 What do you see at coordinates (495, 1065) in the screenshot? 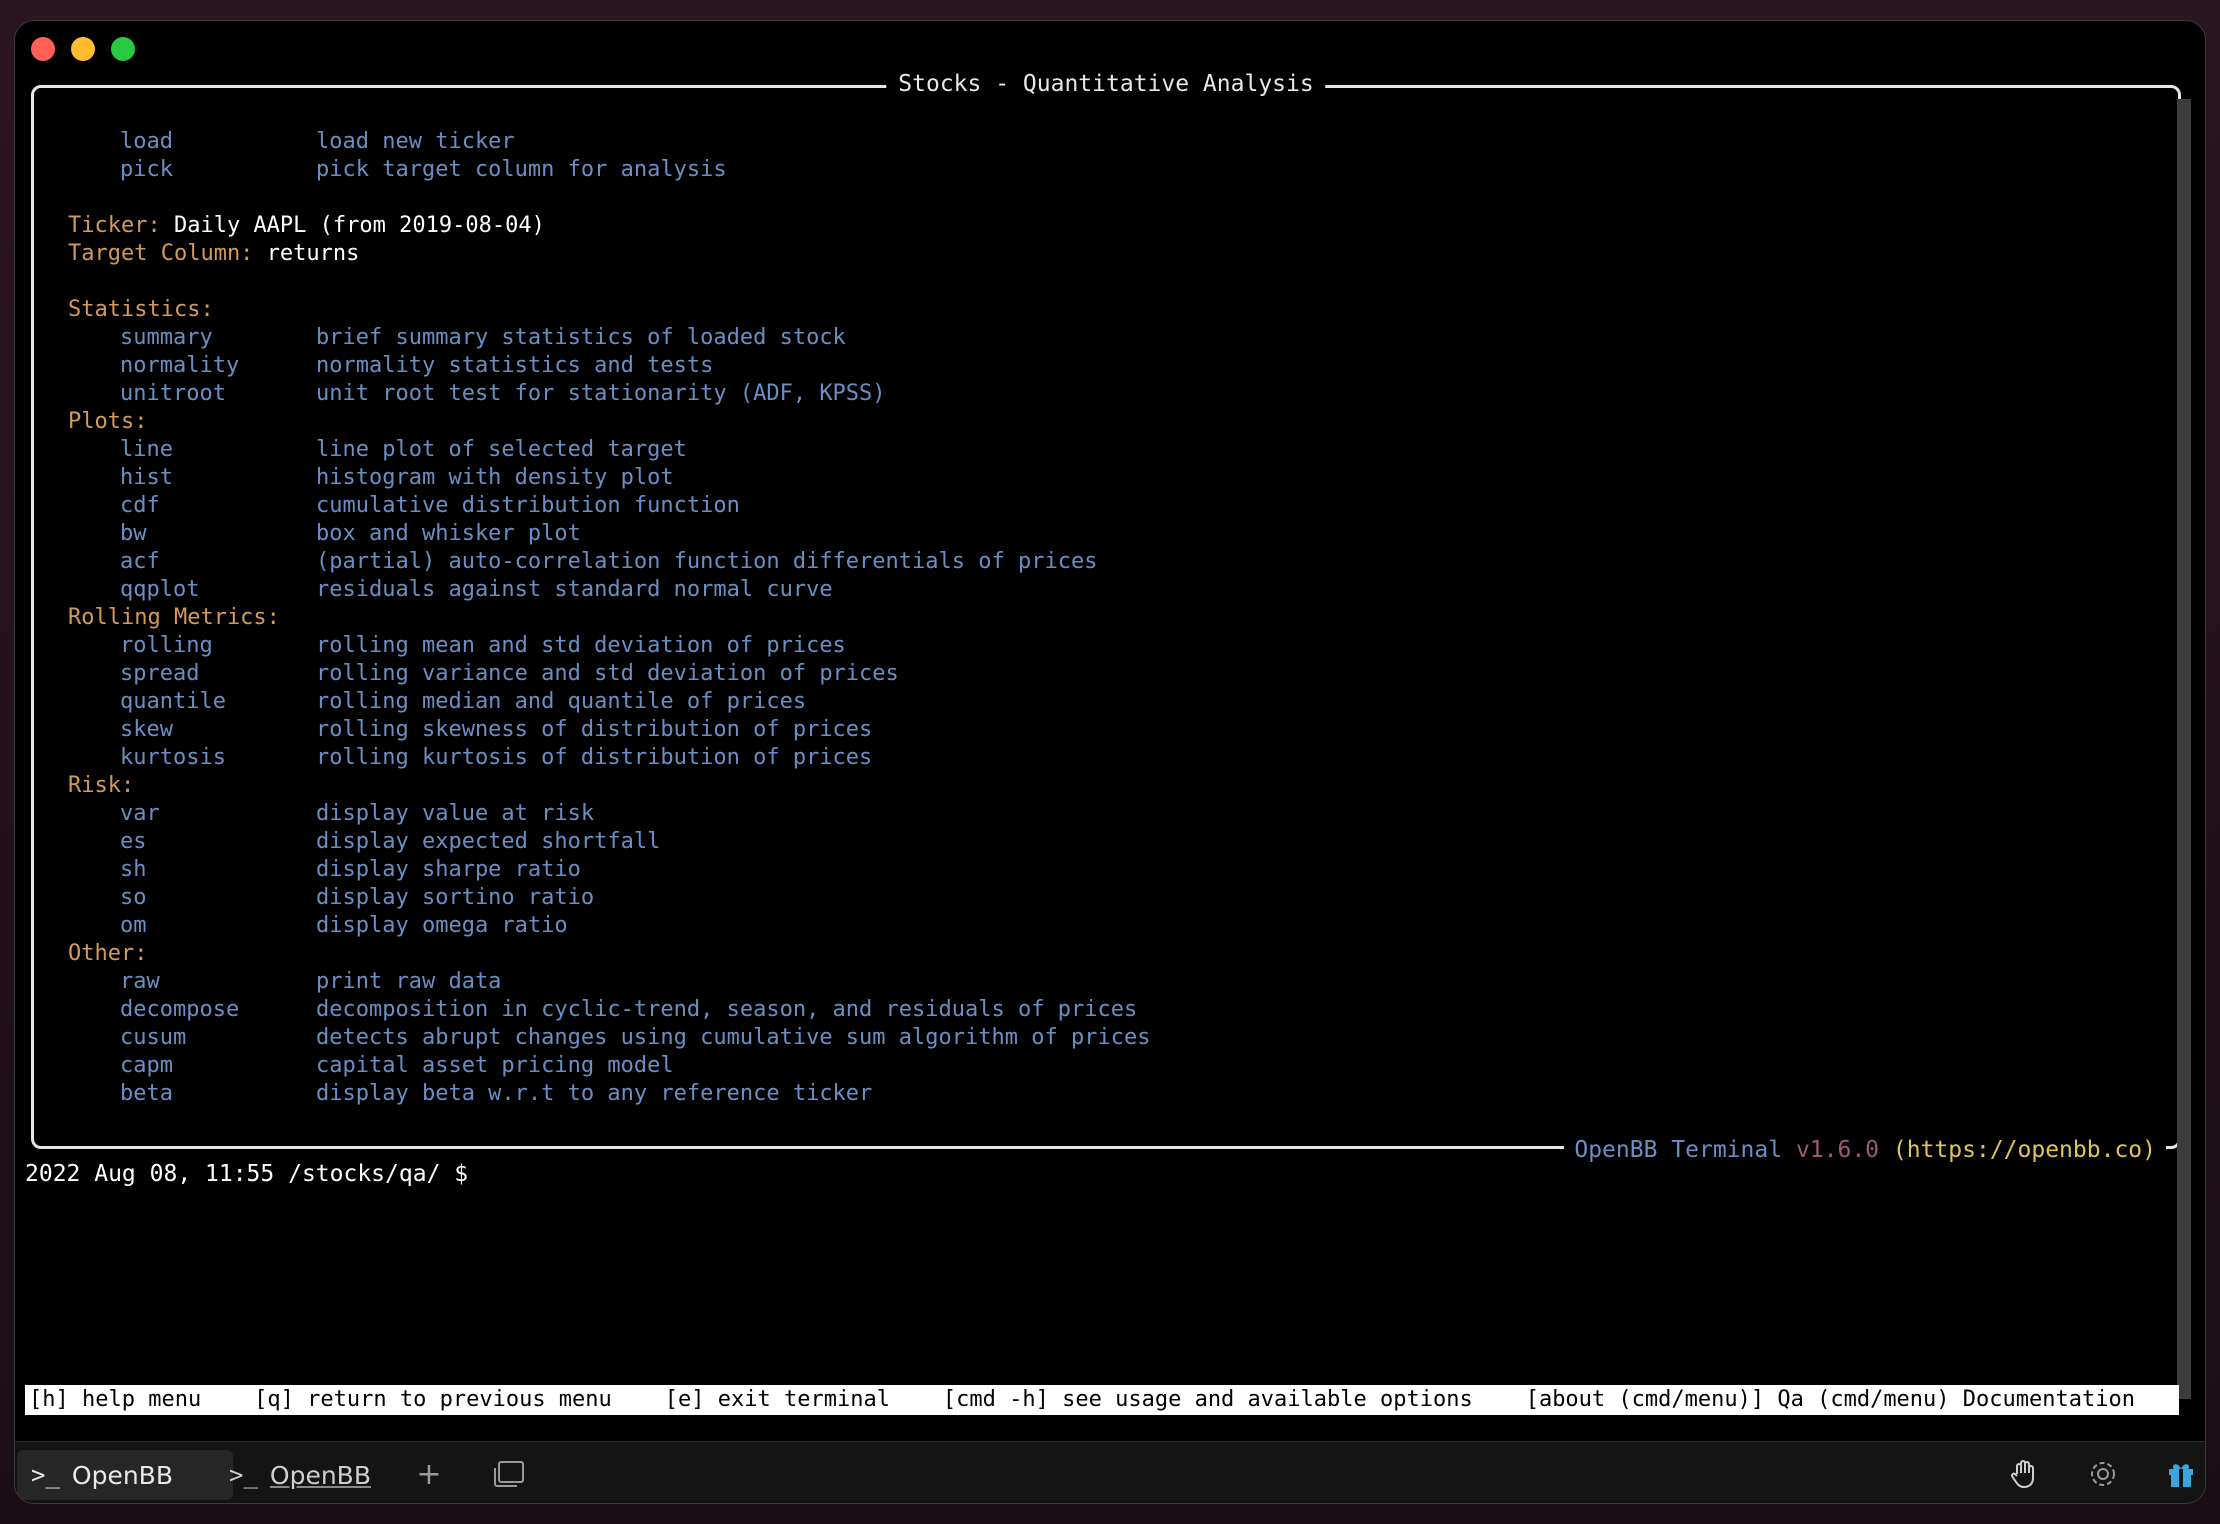
I see `menu-item-description: capital asset pricing model` at bounding box center [495, 1065].